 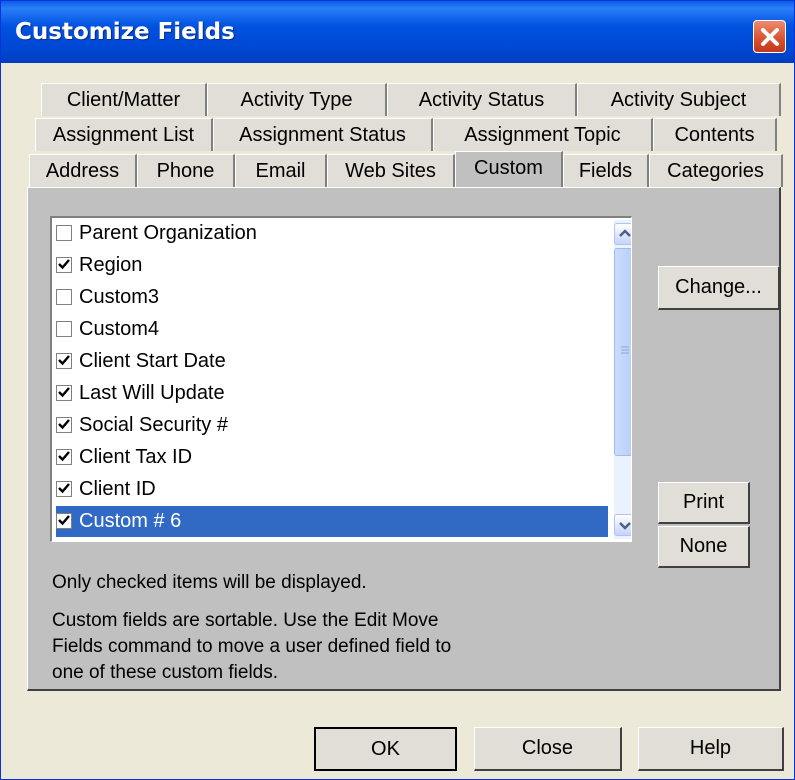 I want to click on list-item: Client ID, so click(x=332, y=489).